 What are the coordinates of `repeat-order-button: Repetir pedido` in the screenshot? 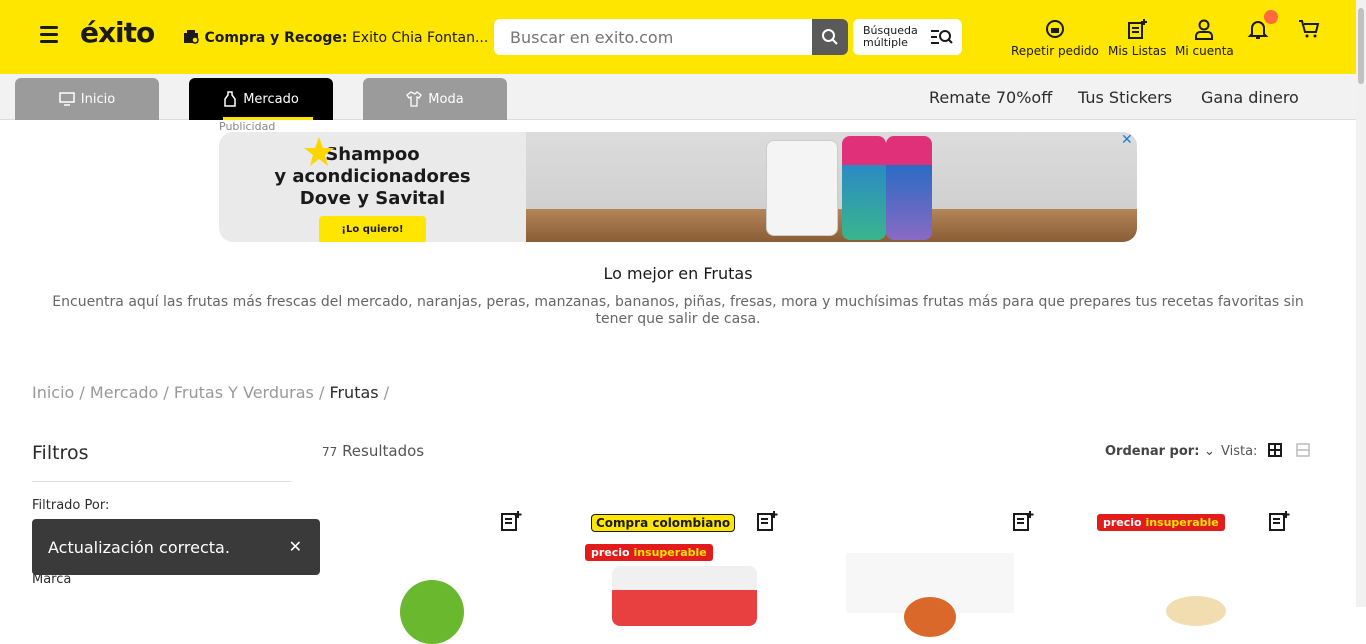 It's located at (1055, 38).